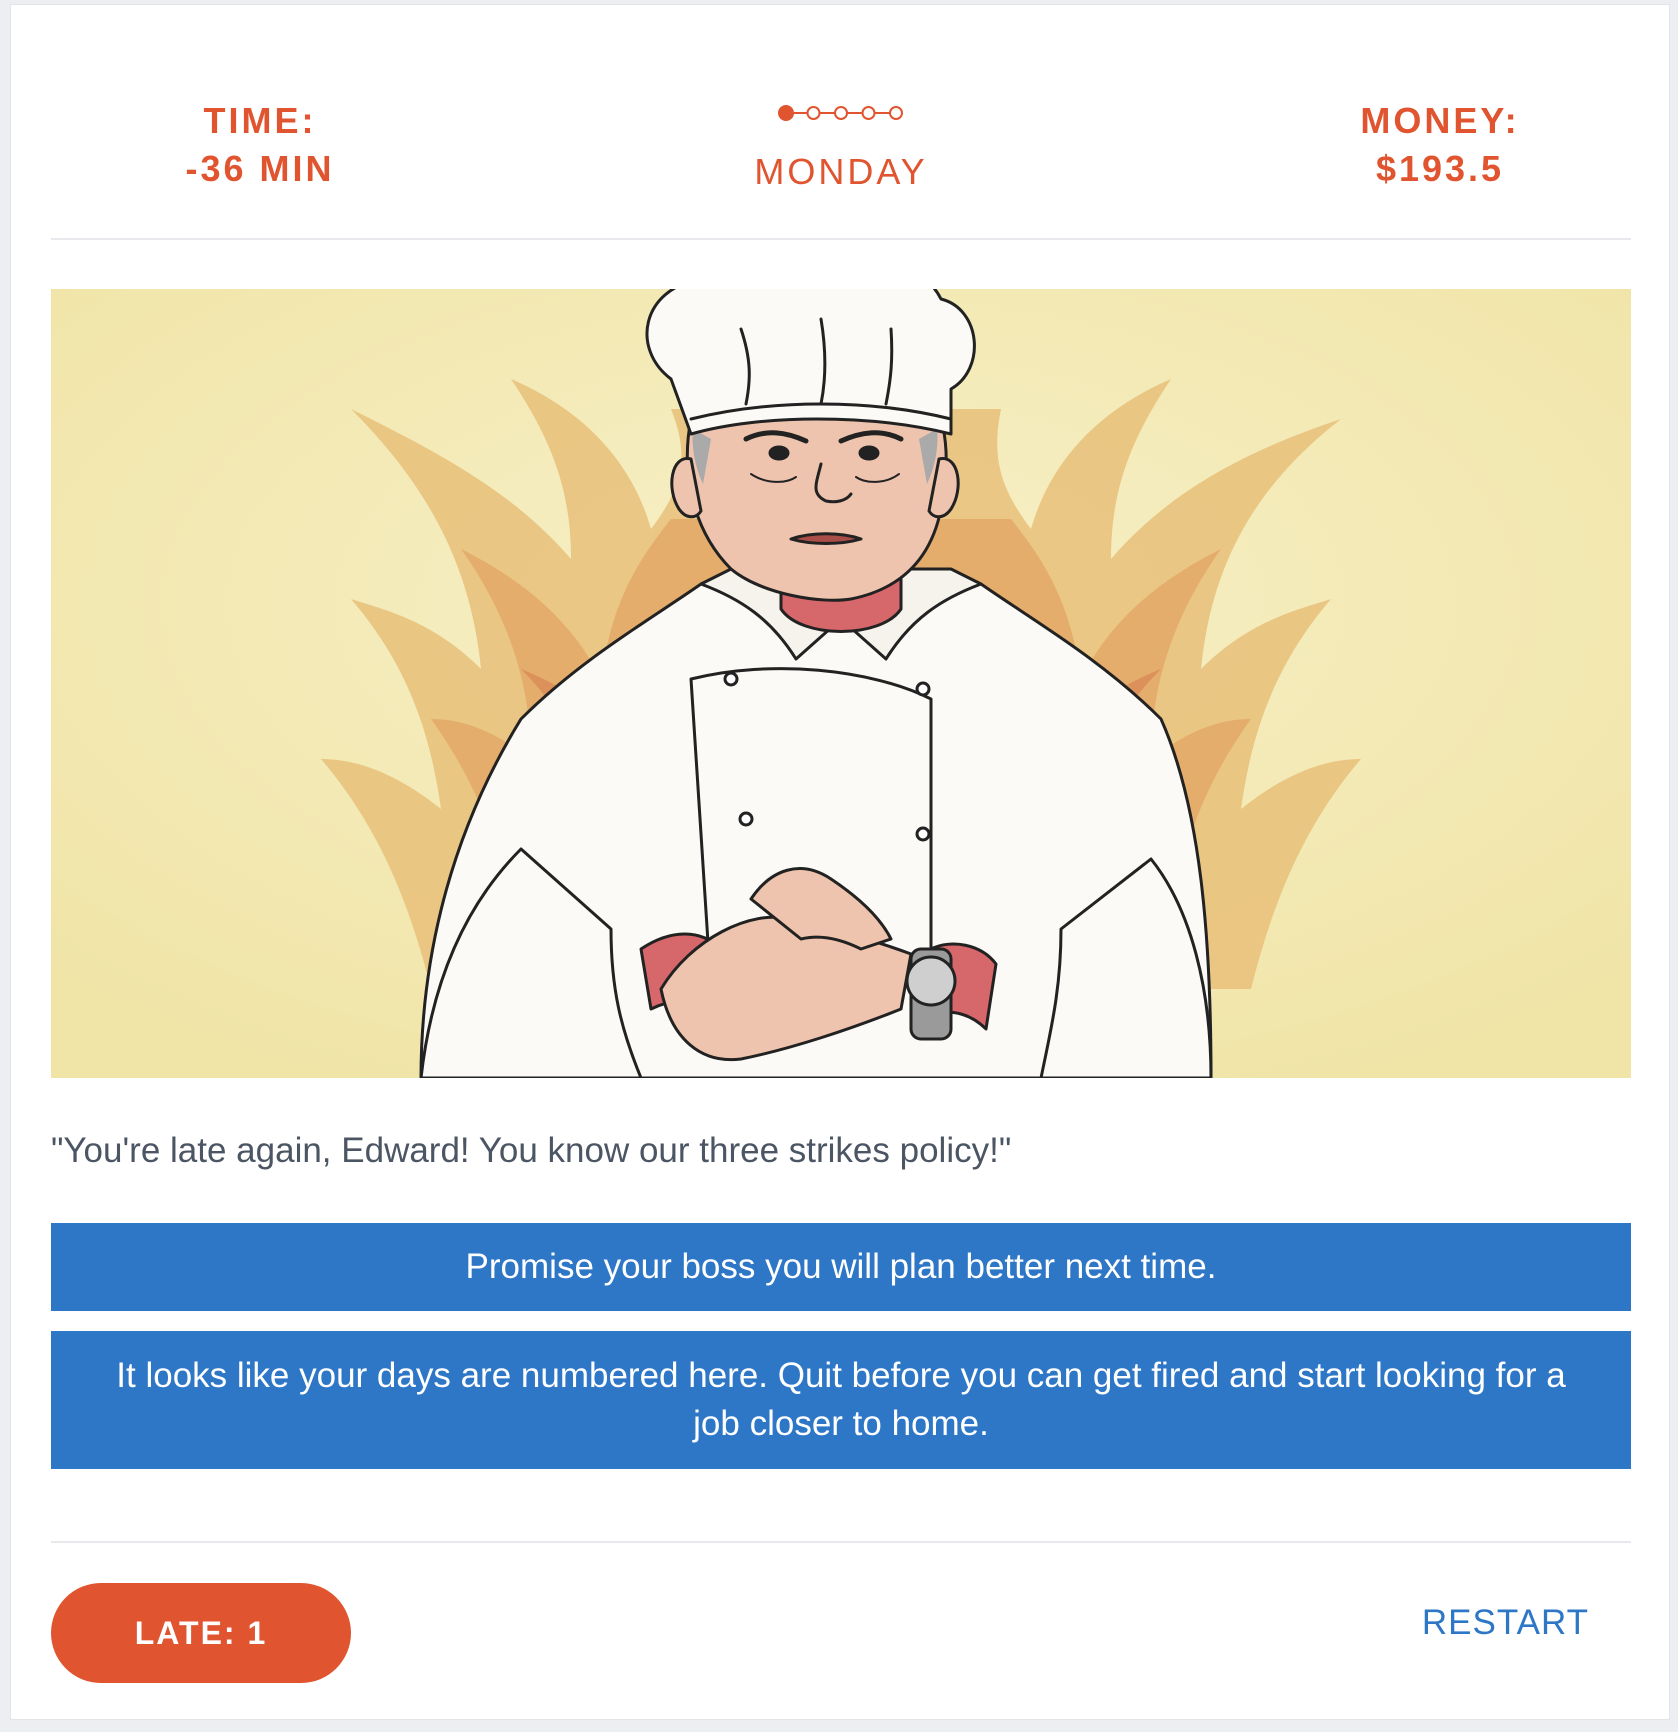  Describe the element at coordinates (260, 120) in the screenshot. I see `time-label: TIME:` at that location.